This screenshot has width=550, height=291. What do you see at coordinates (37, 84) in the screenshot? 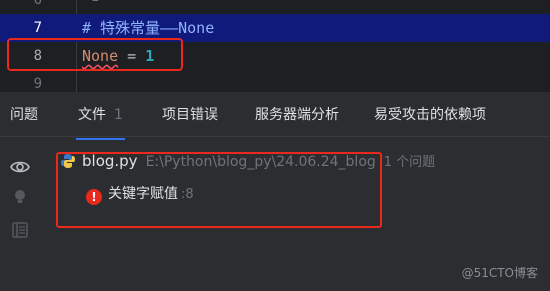
I see `line-number: 9` at bounding box center [37, 84].